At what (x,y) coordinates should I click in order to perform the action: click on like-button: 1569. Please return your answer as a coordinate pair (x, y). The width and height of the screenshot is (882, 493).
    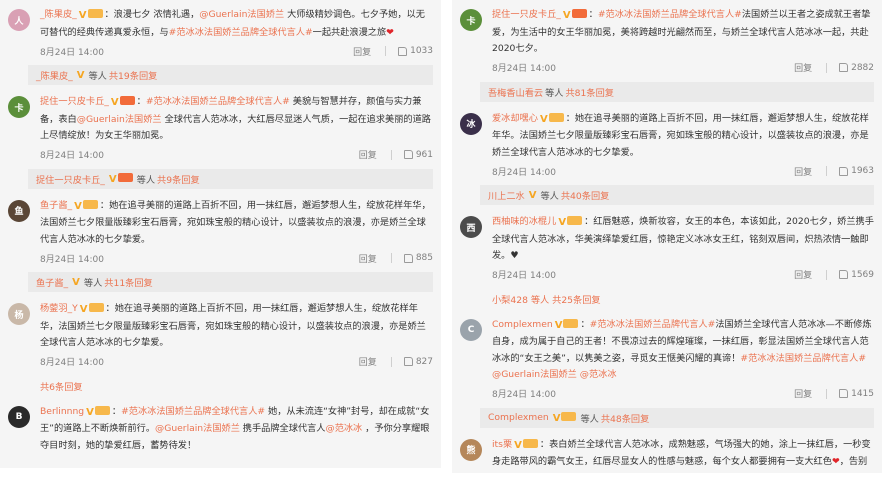
    Looking at the image, I should click on (856, 275).